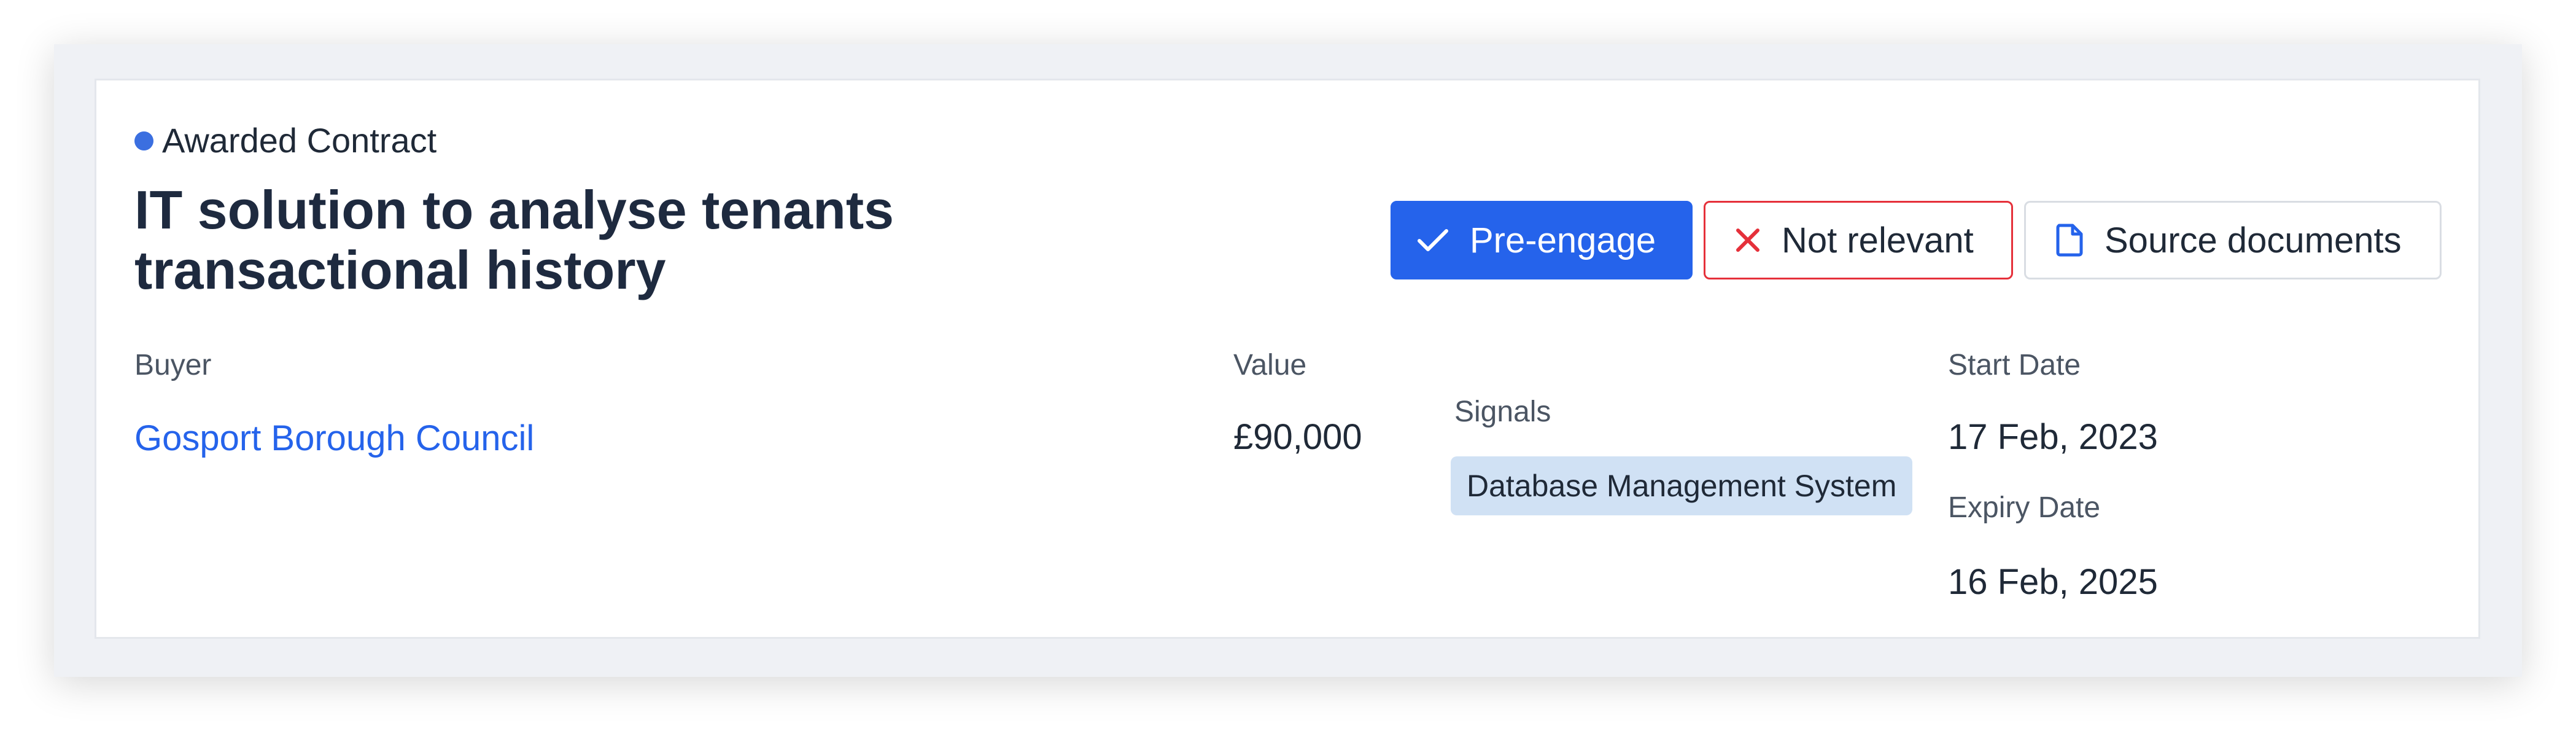  What do you see at coordinates (1502, 412) in the screenshot?
I see `signals-label: Signals` at bounding box center [1502, 412].